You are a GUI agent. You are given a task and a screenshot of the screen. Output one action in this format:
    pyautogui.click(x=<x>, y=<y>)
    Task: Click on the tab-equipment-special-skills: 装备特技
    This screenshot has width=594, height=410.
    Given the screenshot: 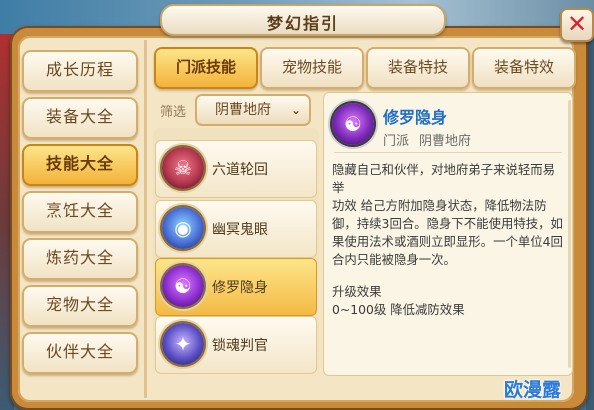 What is the action you would take?
    pyautogui.click(x=418, y=68)
    